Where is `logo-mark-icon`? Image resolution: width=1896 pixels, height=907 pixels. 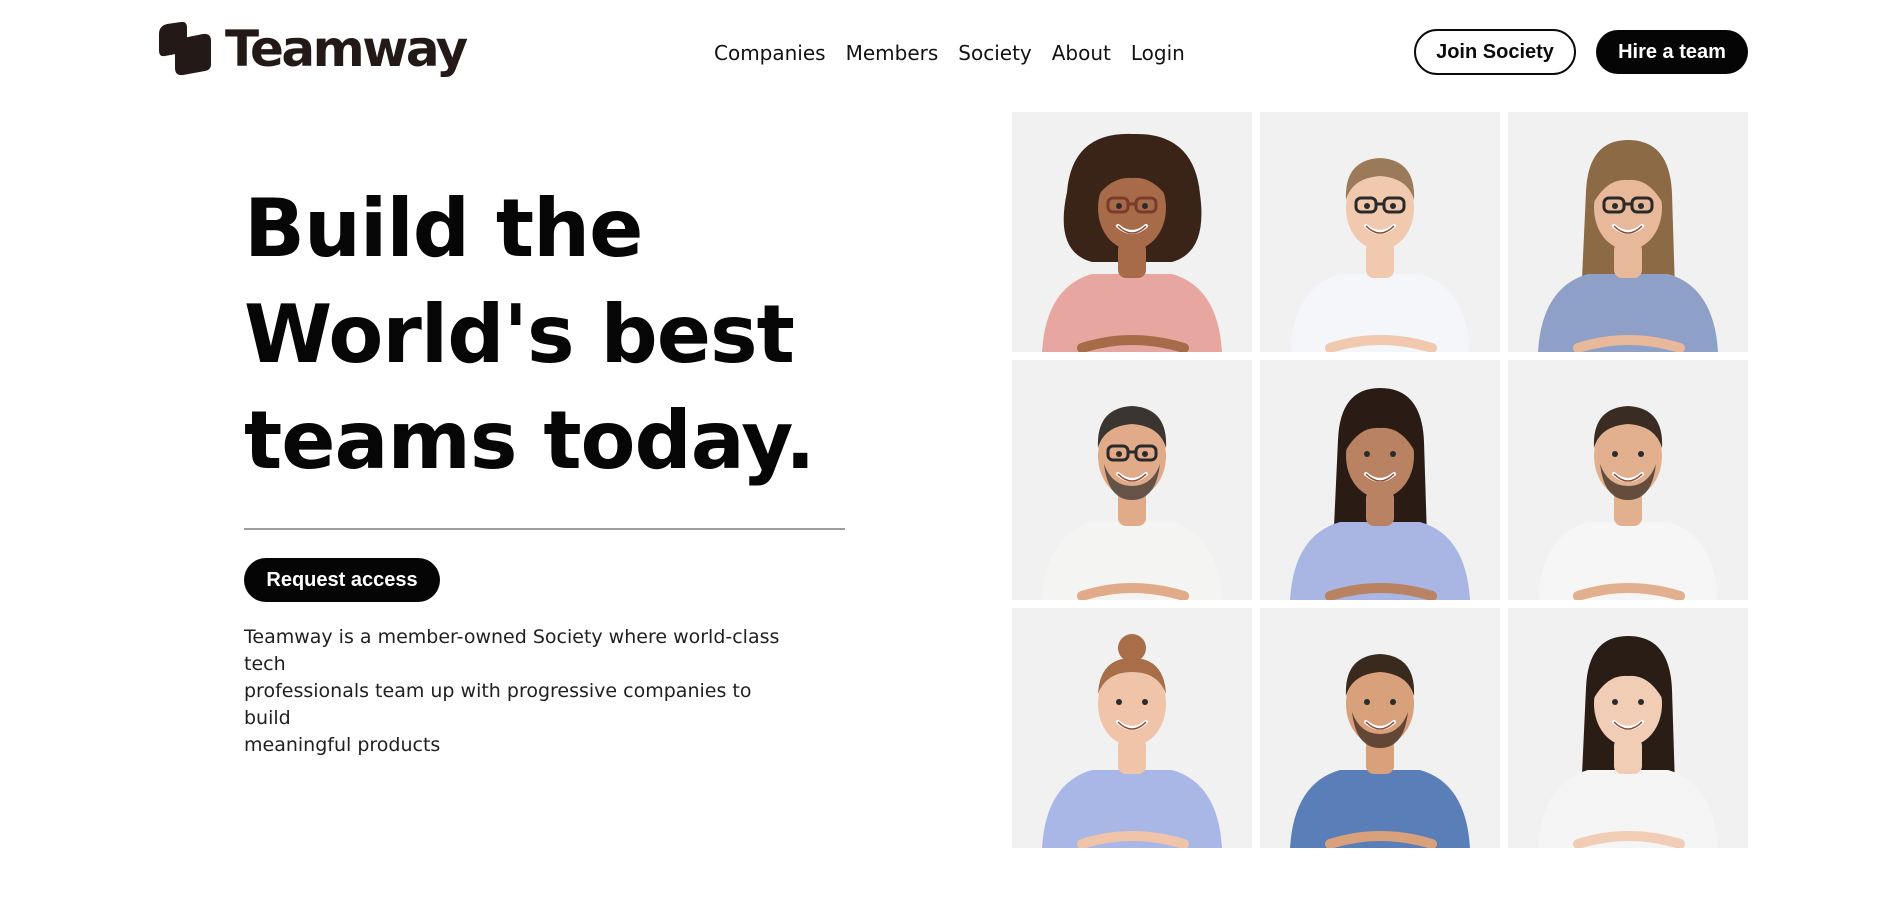
logo-mark-icon is located at coordinates (182, 49).